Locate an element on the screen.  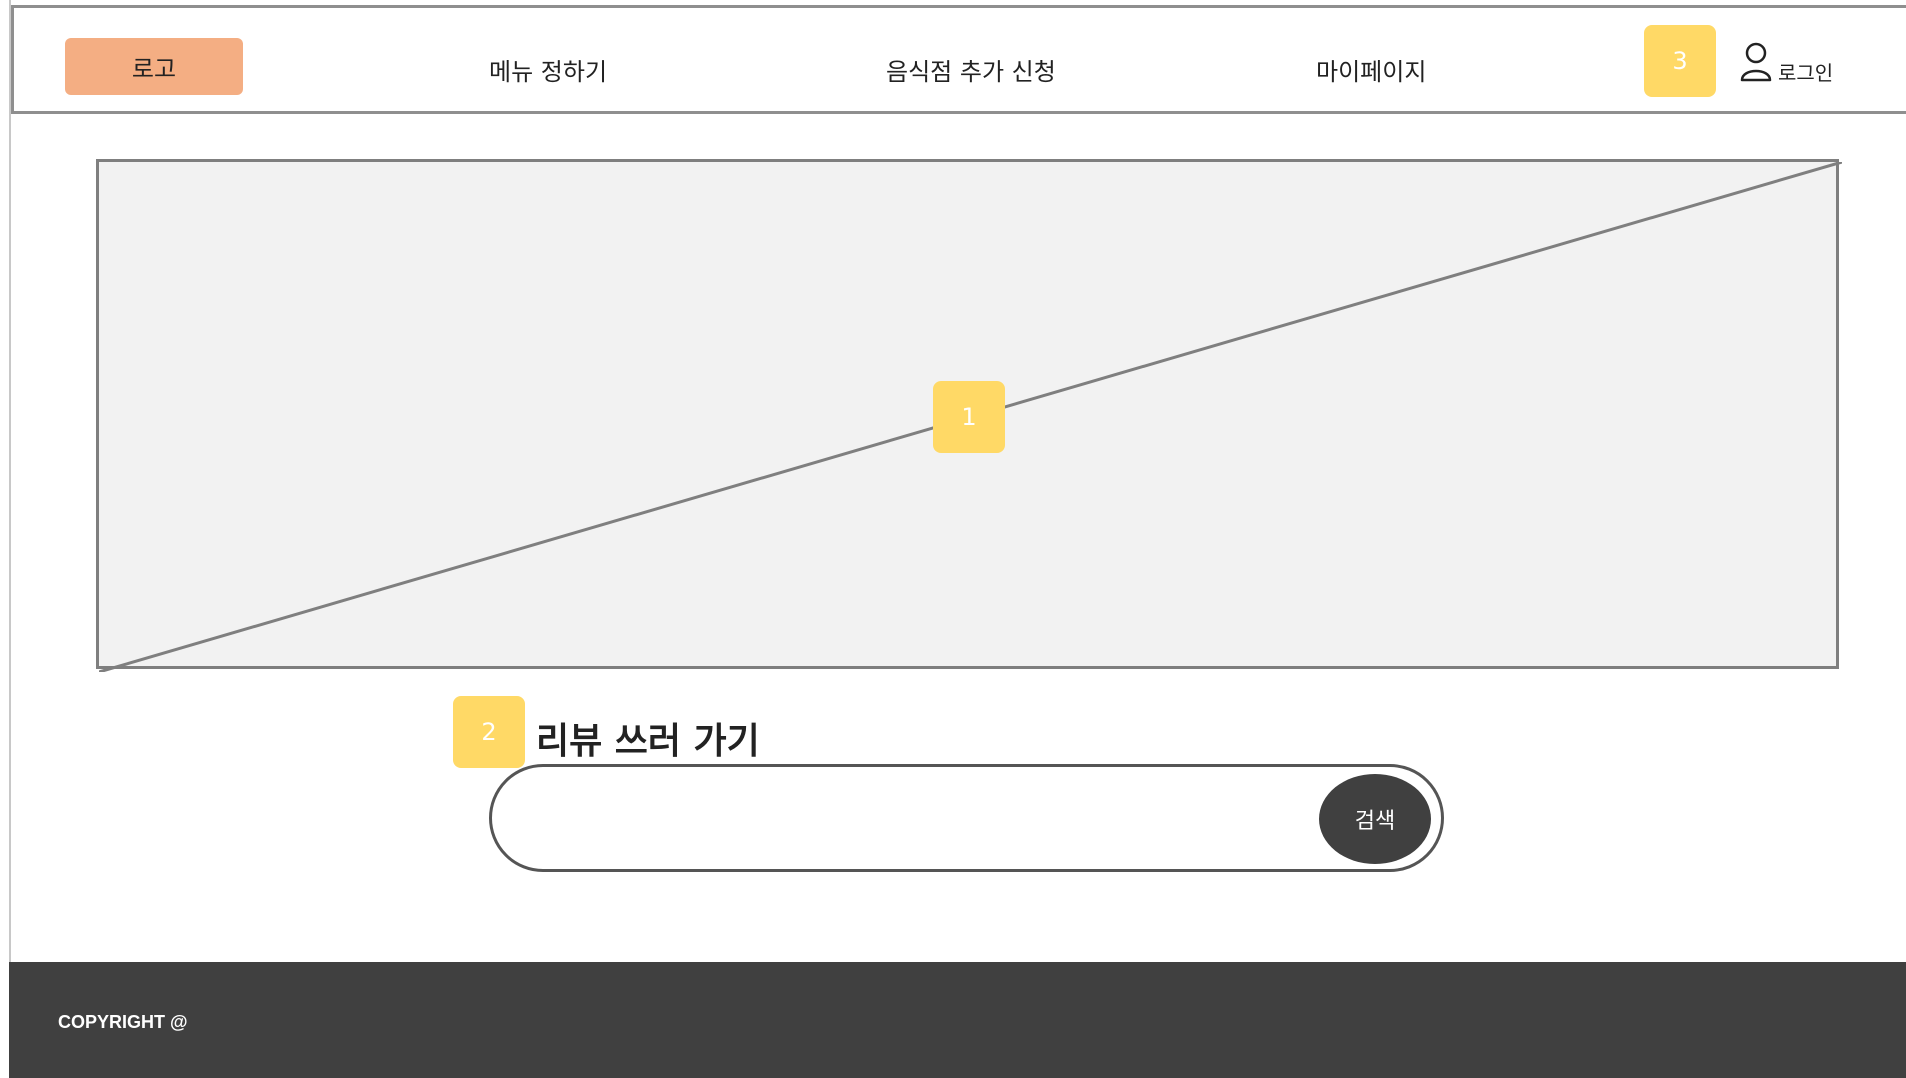
nav-menu-pick: 메뉴 정하기 is located at coordinates (548, 69).